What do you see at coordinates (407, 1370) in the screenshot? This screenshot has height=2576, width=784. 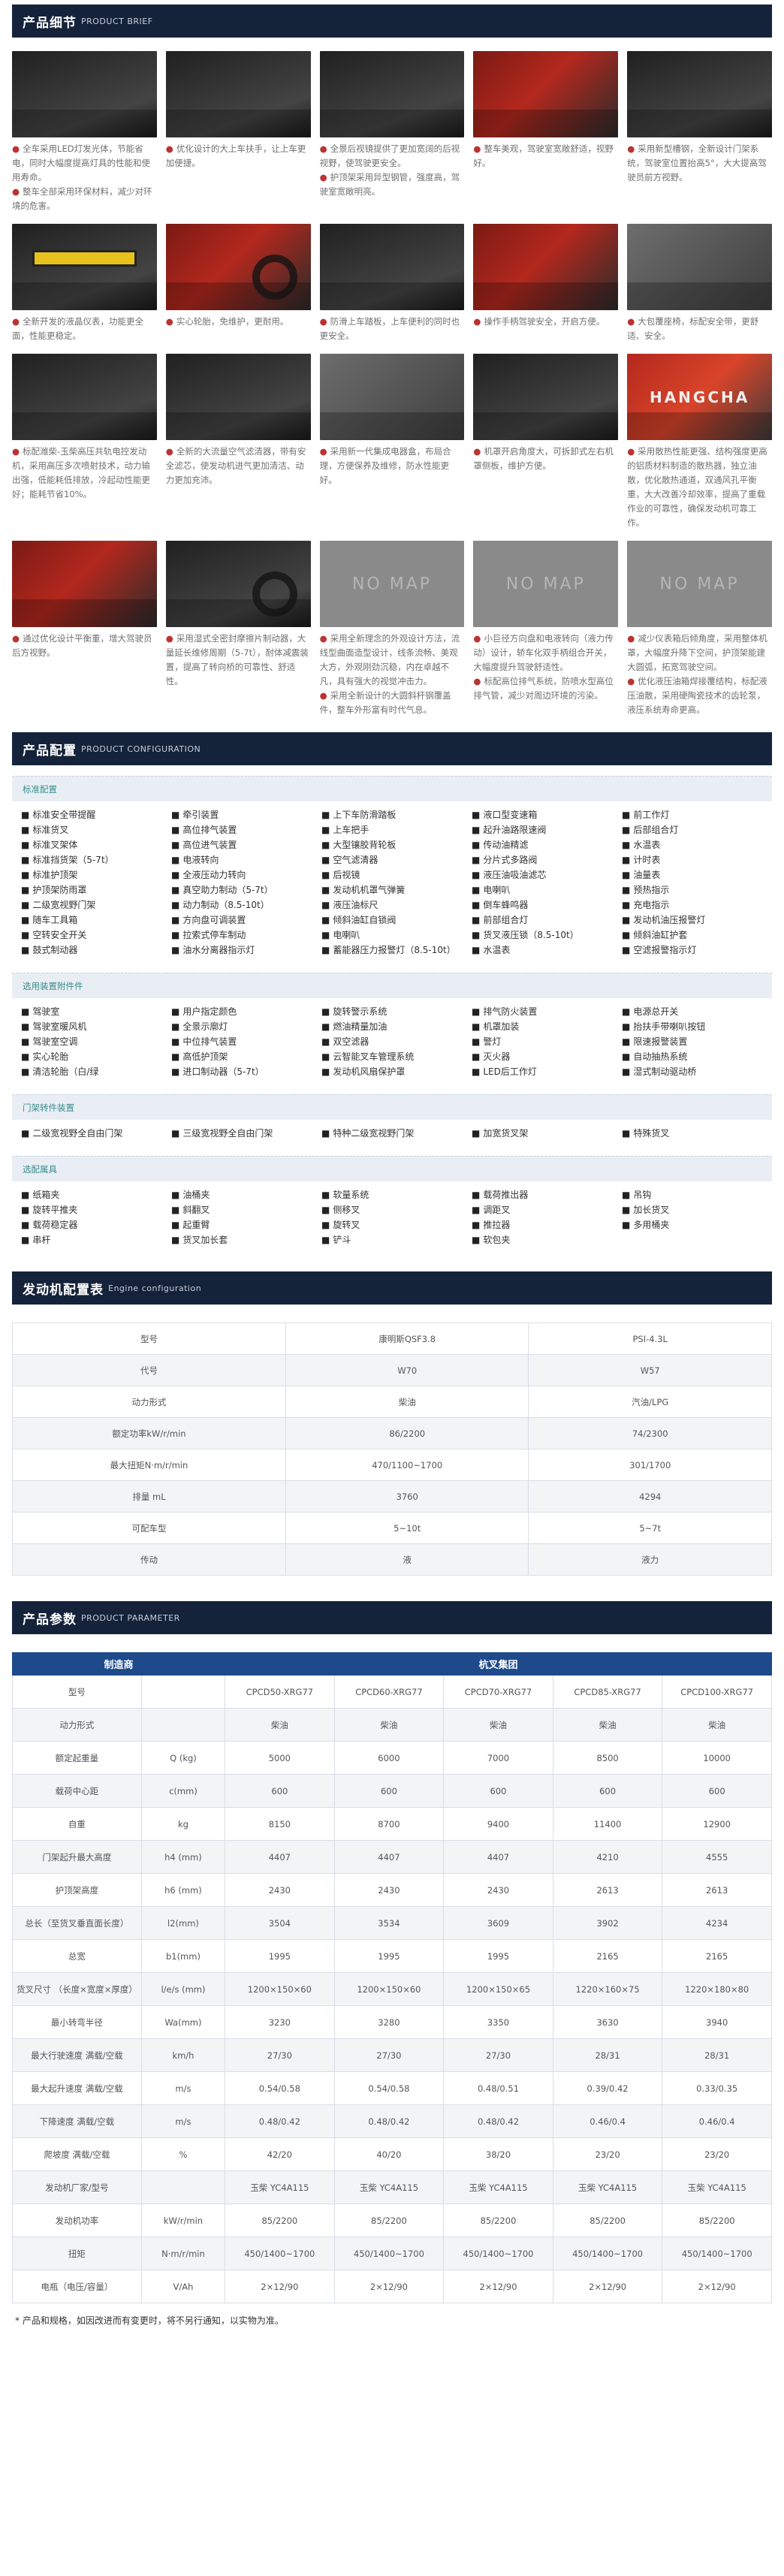 I see `engine-cell: W70` at bounding box center [407, 1370].